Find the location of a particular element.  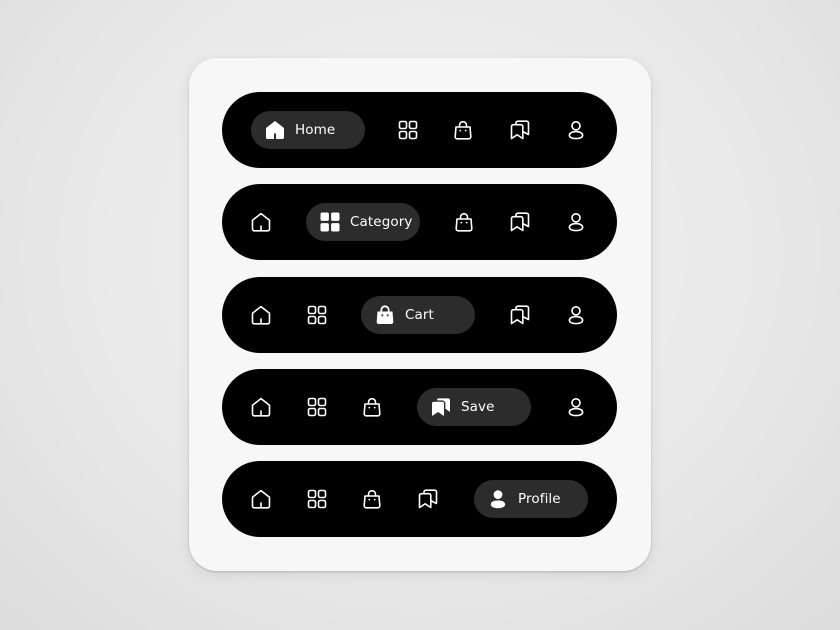

nav-bar-cart-active: Cart is located at coordinates (419, 315).